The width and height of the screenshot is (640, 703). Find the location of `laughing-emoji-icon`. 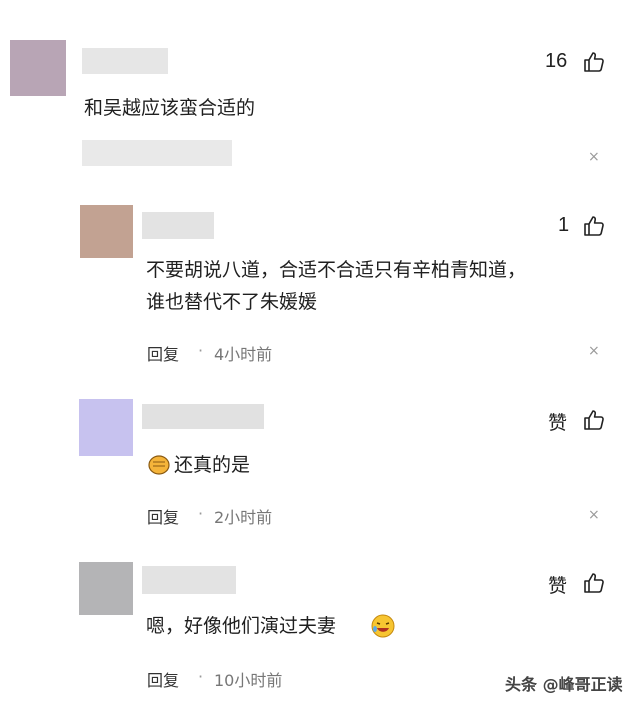

laughing-emoji-icon is located at coordinates (383, 626).